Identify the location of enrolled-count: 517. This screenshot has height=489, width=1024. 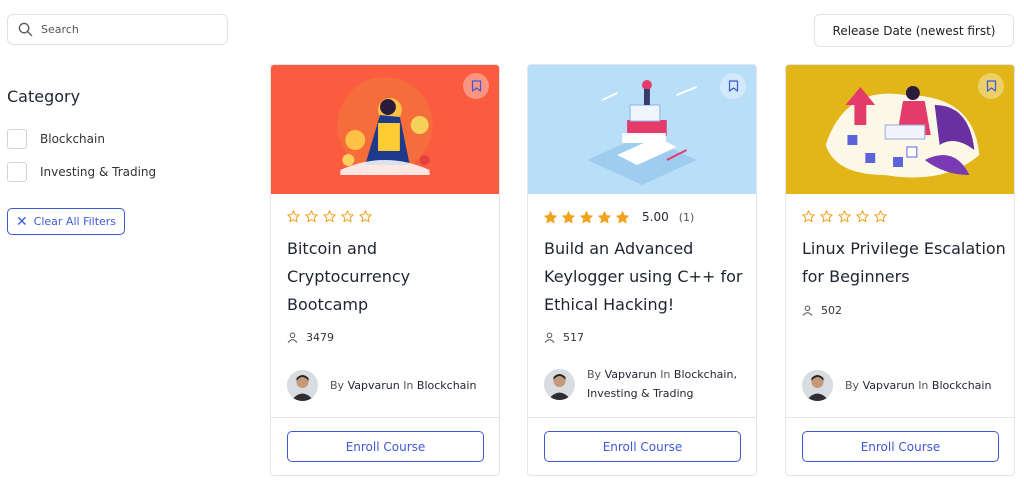
(564, 337).